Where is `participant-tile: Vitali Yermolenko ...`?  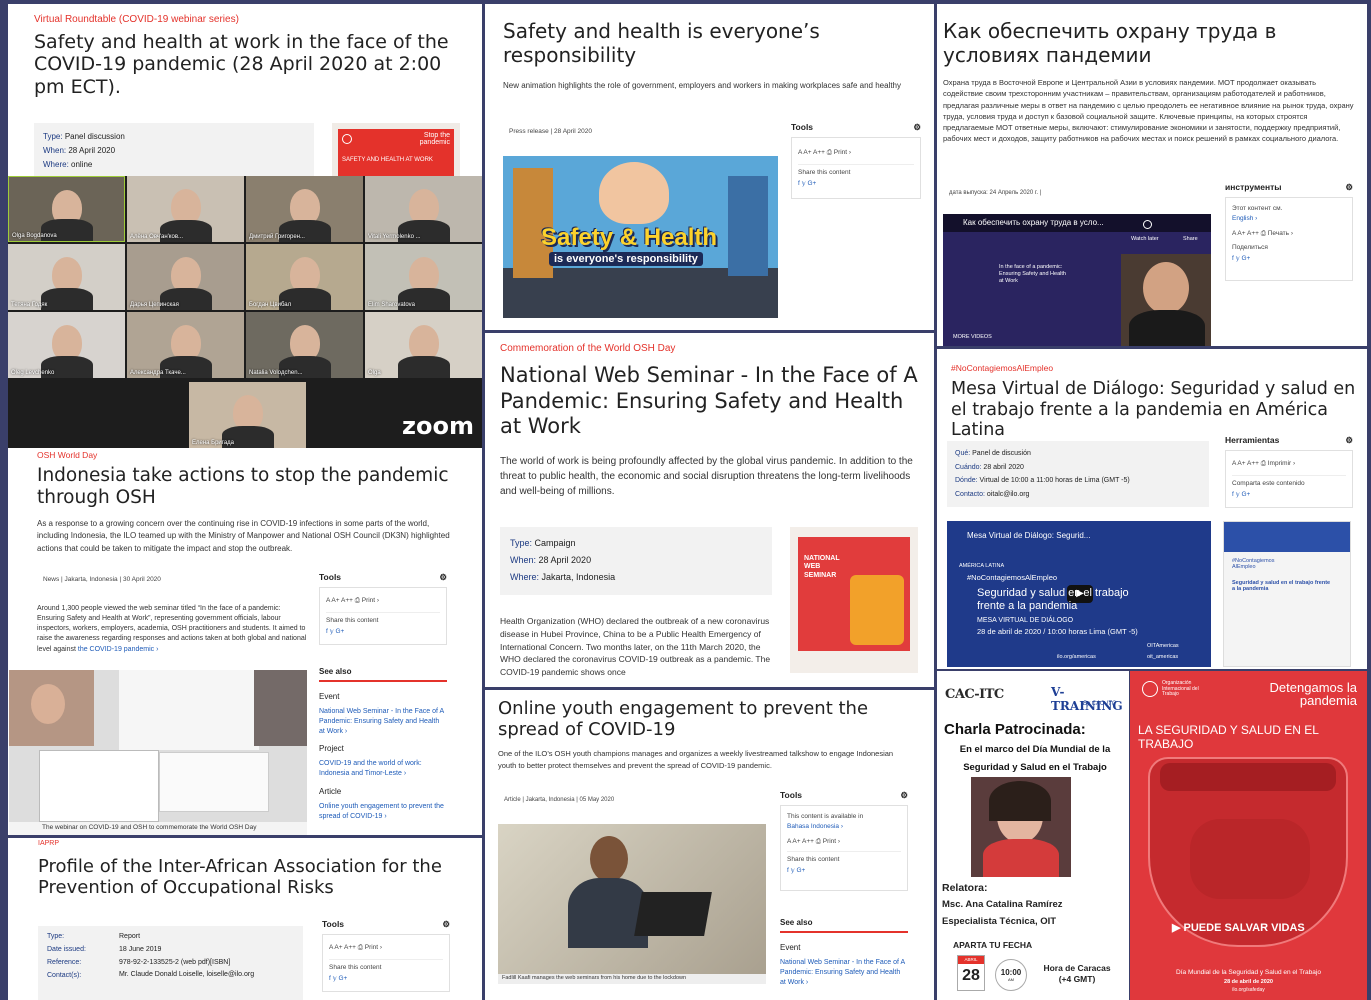
participant-tile: Vitali Yermolenko ... is located at coordinates (423, 209).